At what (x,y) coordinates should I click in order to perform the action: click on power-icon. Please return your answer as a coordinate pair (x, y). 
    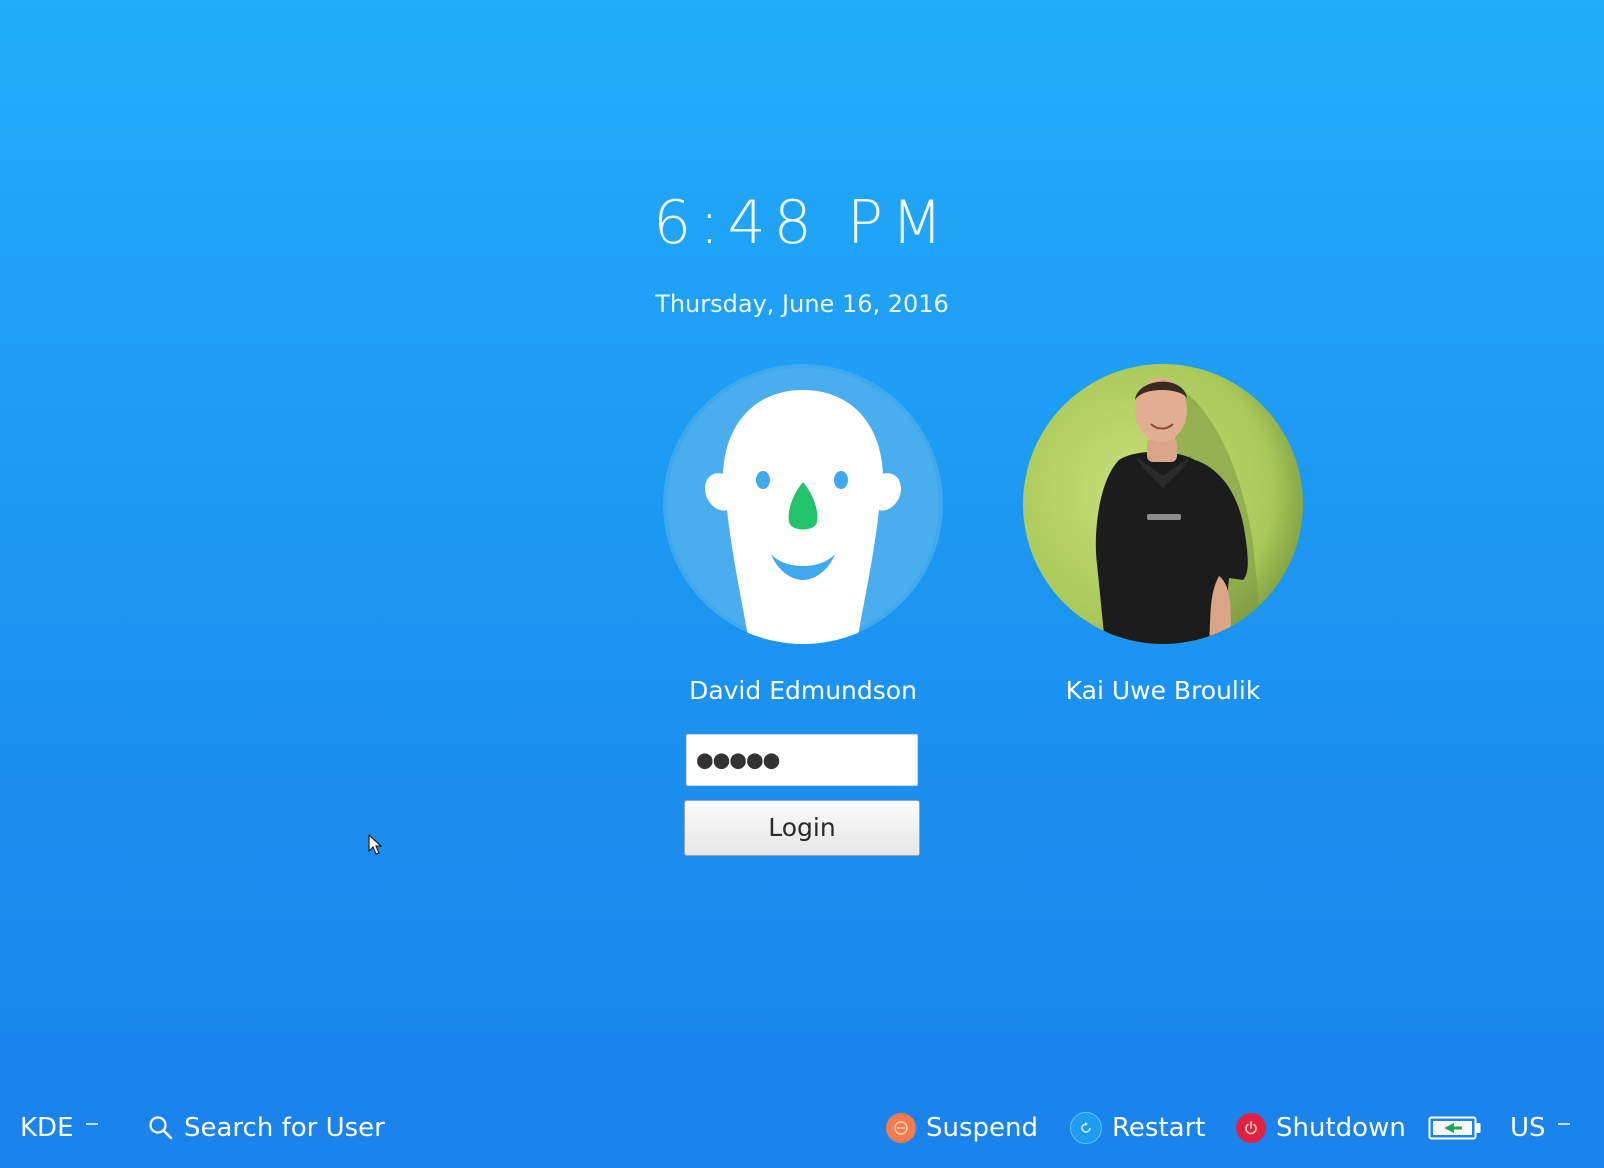
    Looking at the image, I should click on (1251, 1128).